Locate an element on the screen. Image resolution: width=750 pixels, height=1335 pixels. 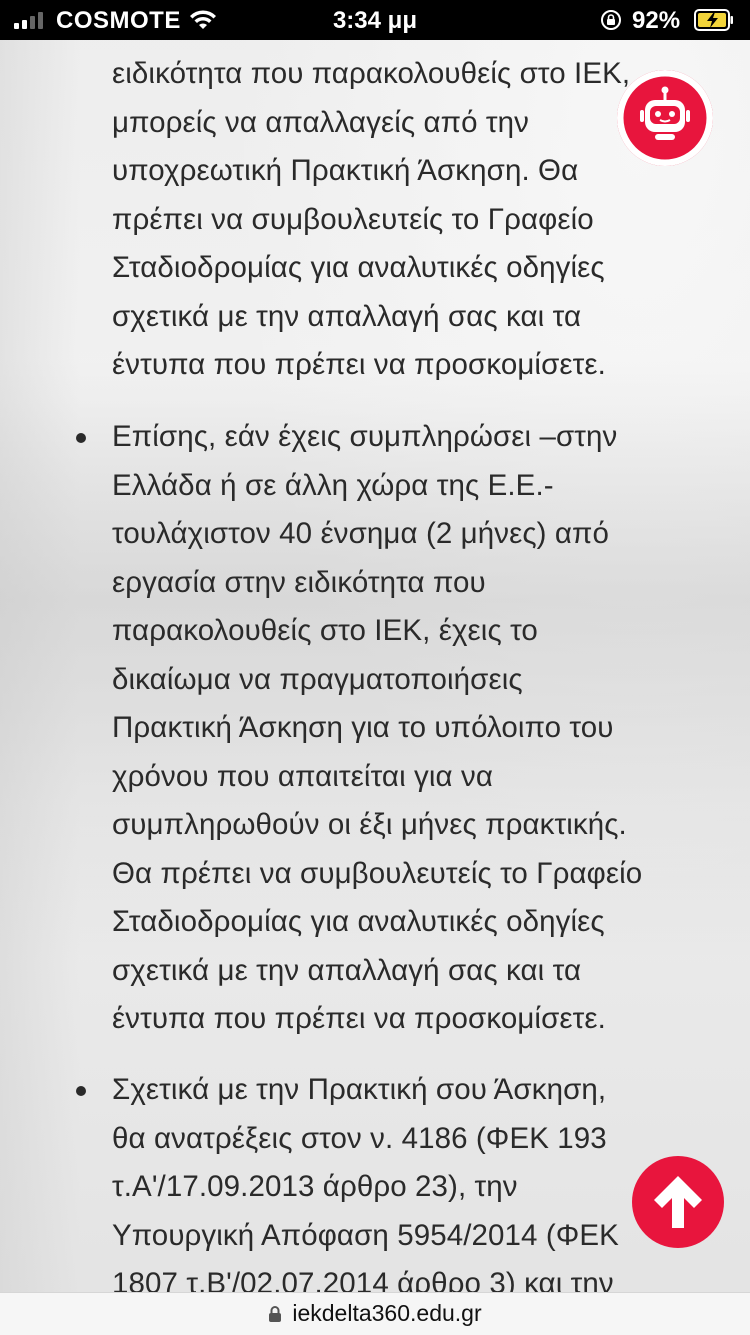
orientation-lock-icon is located at coordinates (611, 20).